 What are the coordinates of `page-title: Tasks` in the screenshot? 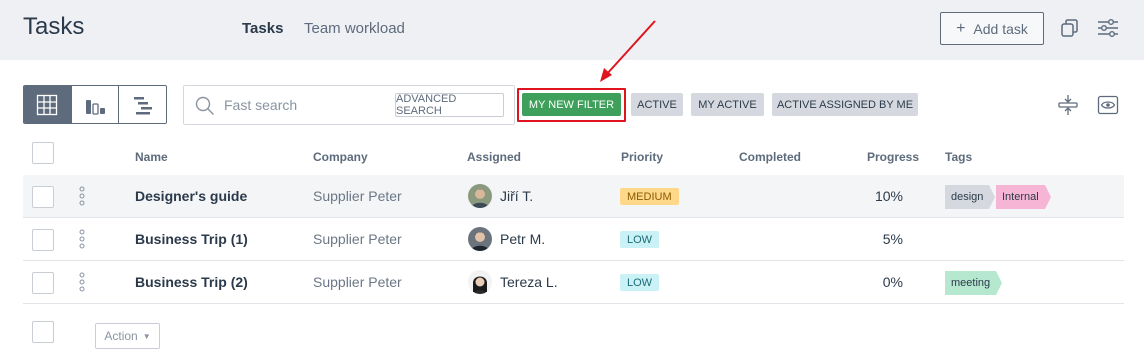 It's located at (54, 26).